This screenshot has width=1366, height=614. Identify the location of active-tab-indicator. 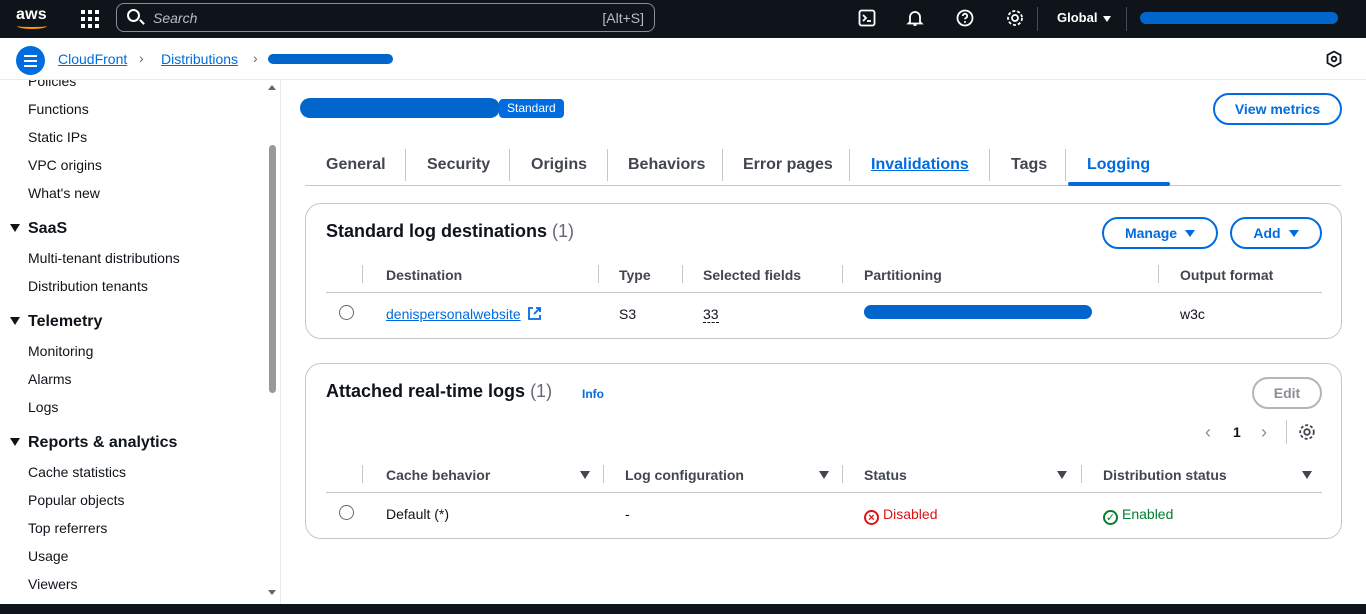
(1119, 184).